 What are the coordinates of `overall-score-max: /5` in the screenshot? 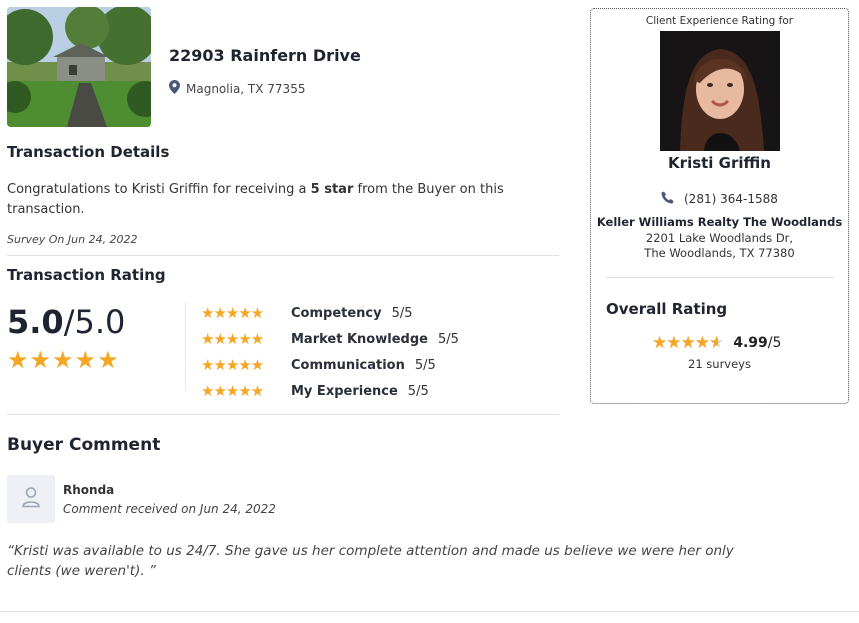 It's located at (774, 343).